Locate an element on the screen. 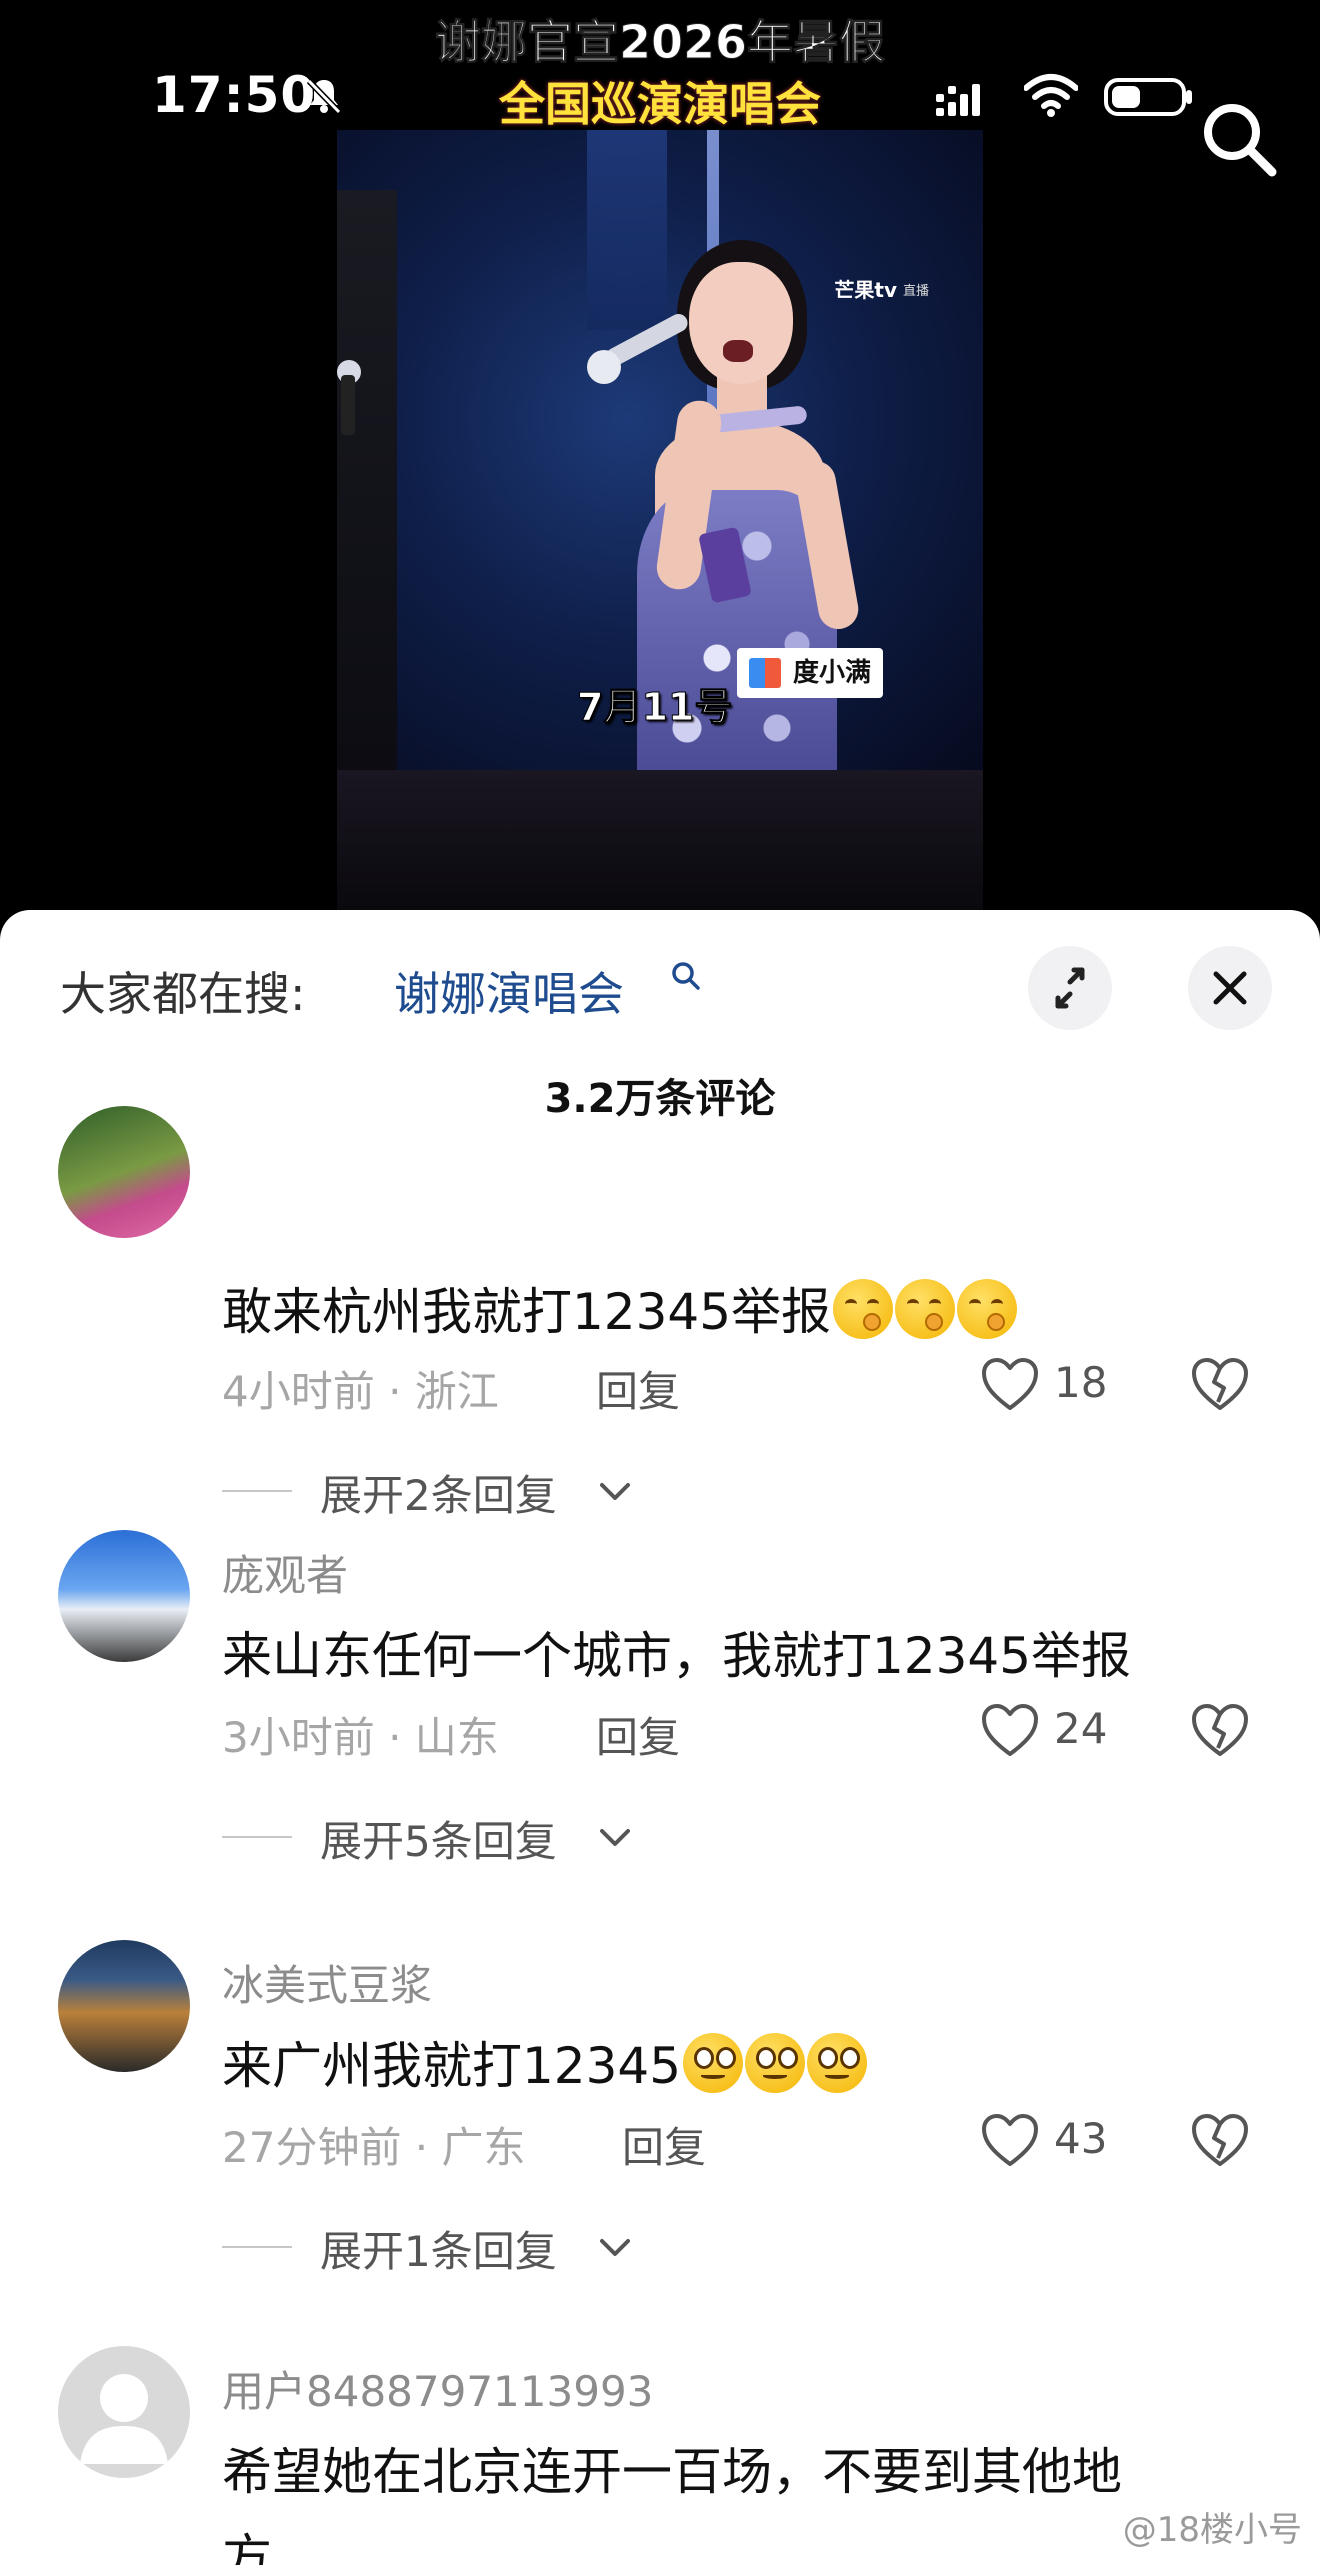 The image size is (1320, 2565). like-count: 24 is located at coordinates (1081, 1728).